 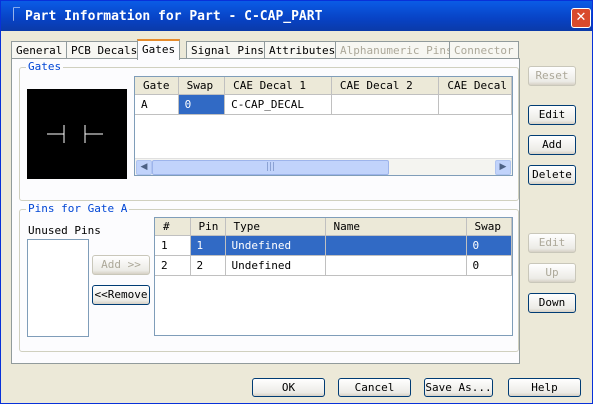 What do you see at coordinates (552, 303) in the screenshot?
I see `move-down-button: Down` at bounding box center [552, 303].